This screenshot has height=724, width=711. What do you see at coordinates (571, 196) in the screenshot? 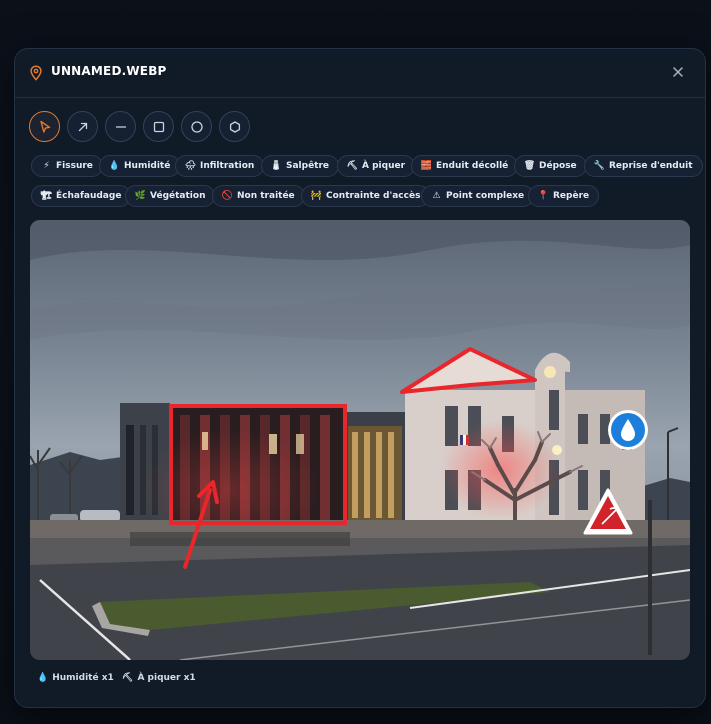
I see `tag-label: Repère` at bounding box center [571, 196].